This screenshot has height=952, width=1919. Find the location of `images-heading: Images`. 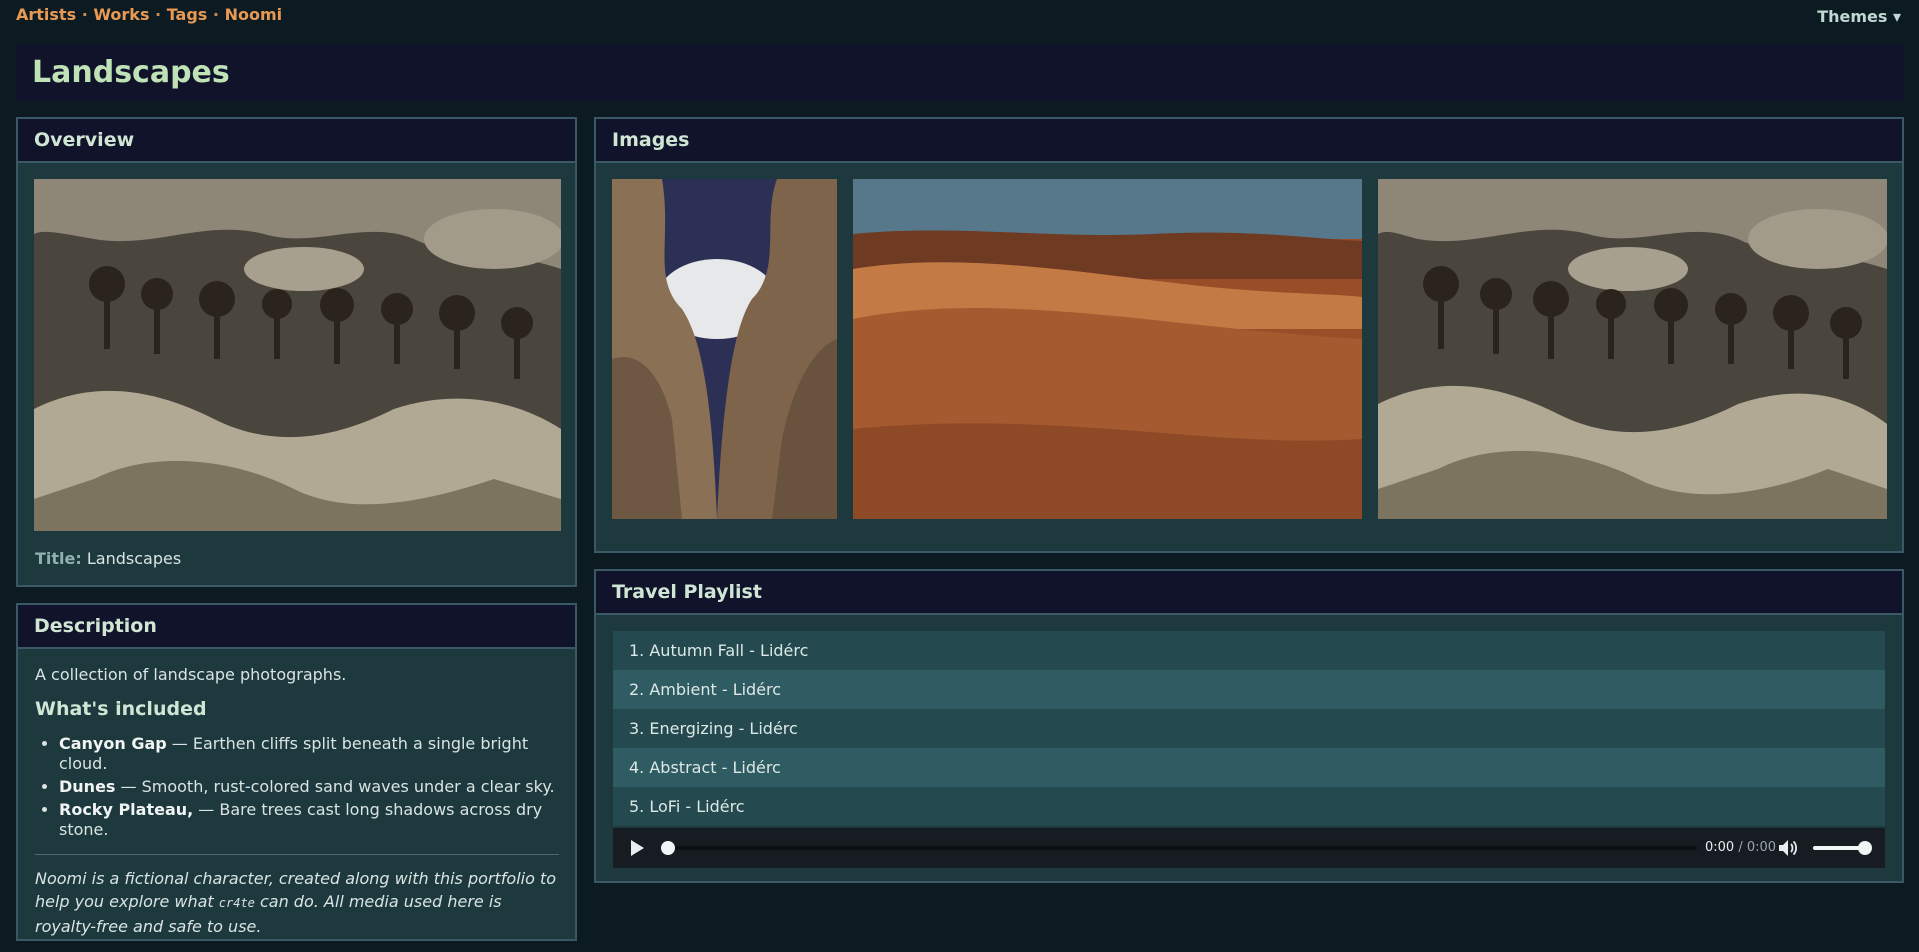

images-heading: Images is located at coordinates (1249, 141).